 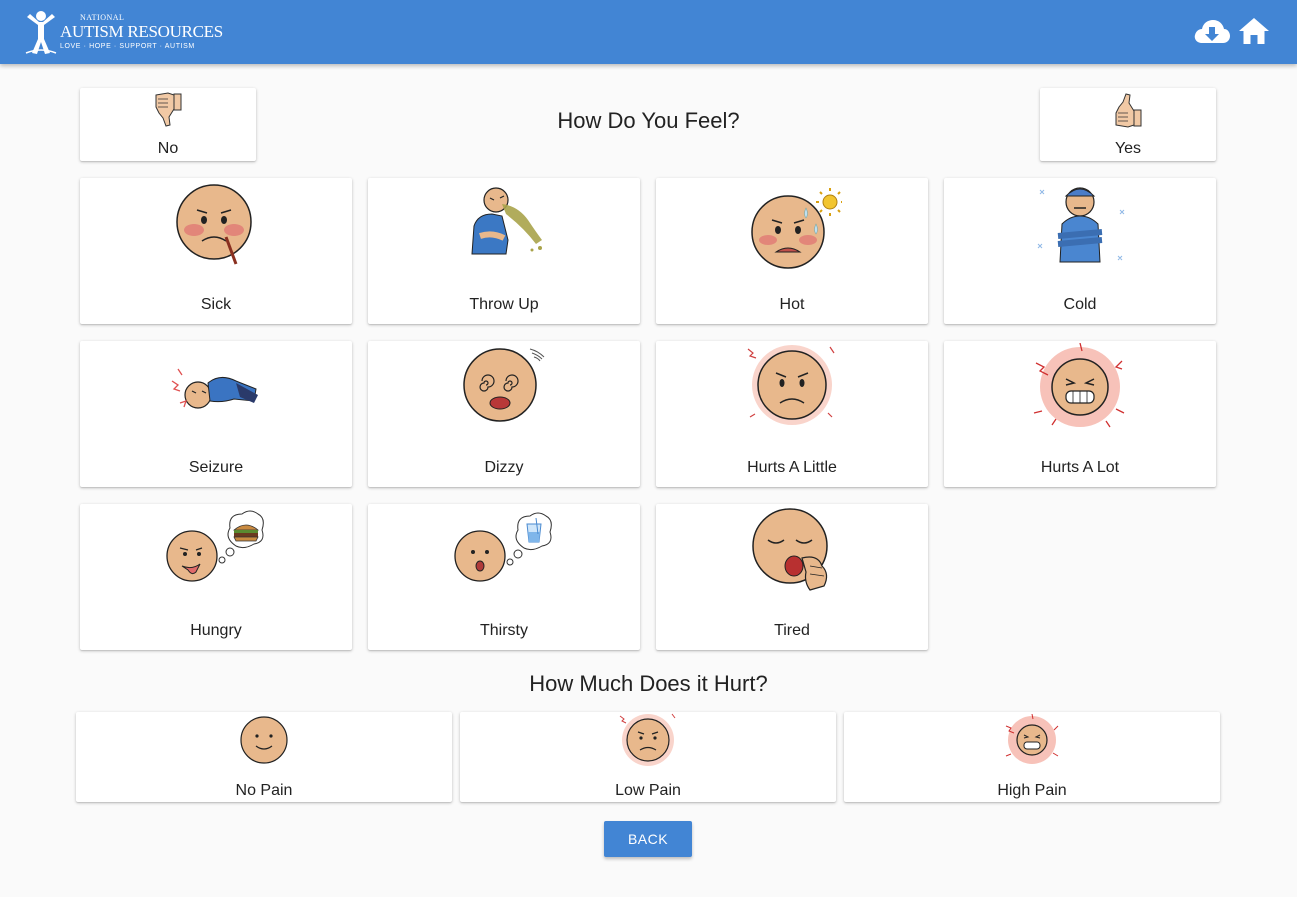 I want to click on feeling-card-throw-up: Throw Up, so click(x=504, y=251).